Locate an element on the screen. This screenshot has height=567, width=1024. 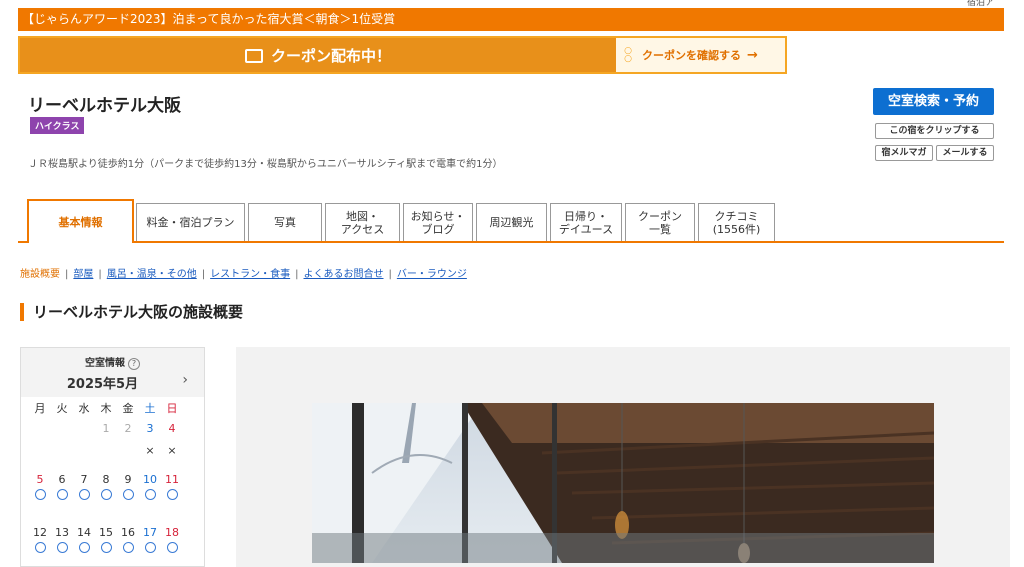
coupon-confirm-link: ○ ○ クーポンを確認する → is located at coordinates (701, 55).